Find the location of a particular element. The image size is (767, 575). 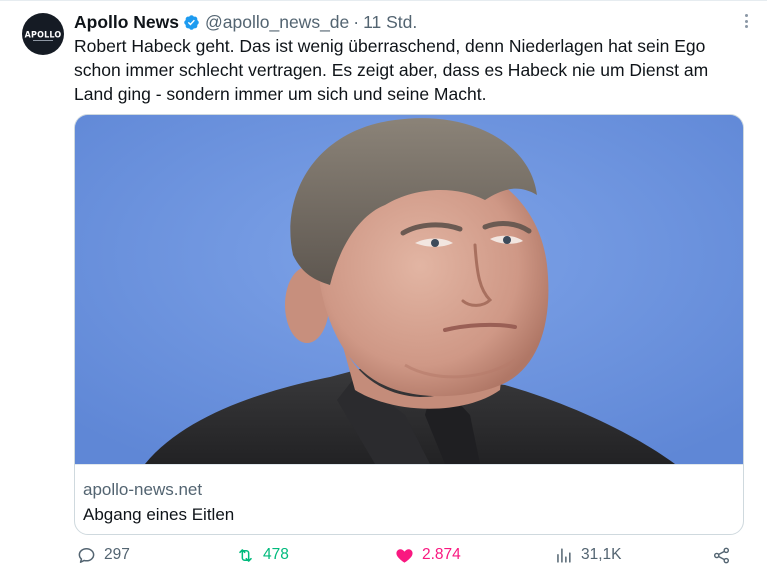

avatar-logo-text: APOLLO is located at coordinates (43, 34).